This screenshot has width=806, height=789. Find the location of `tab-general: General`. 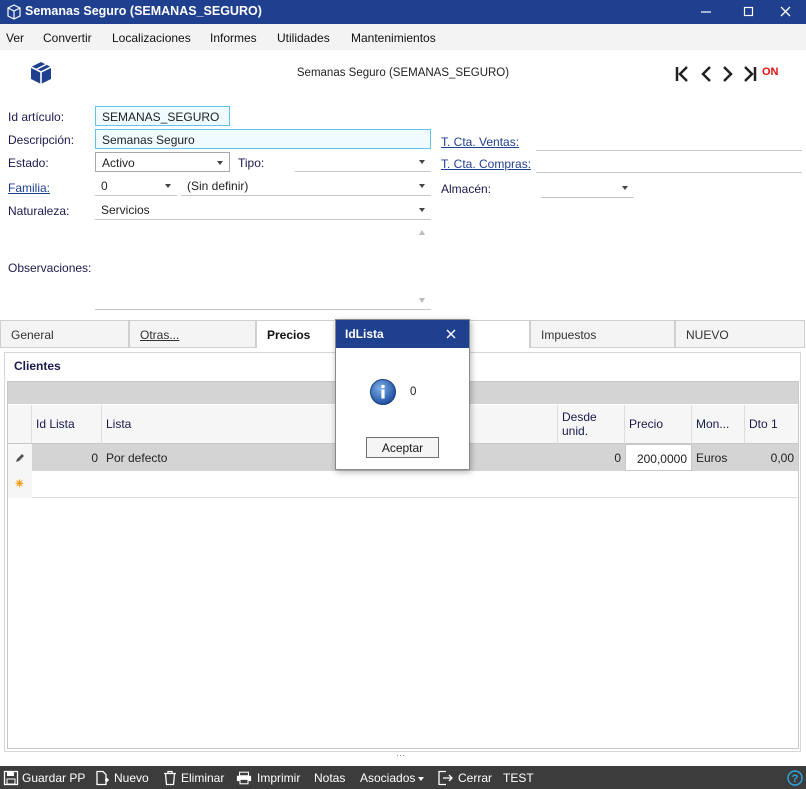

tab-general: General is located at coordinates (64, 334).